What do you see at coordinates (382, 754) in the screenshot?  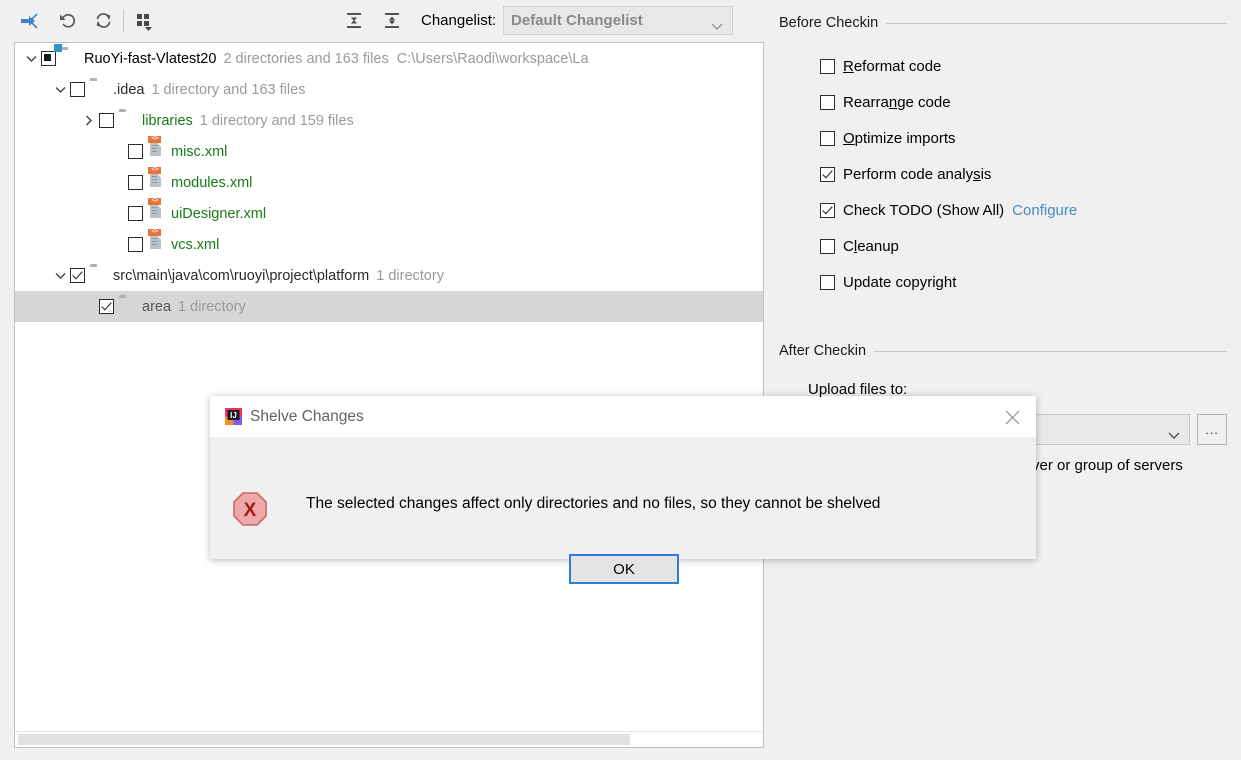 I see `status-strip` at bounding box center [382, 754].